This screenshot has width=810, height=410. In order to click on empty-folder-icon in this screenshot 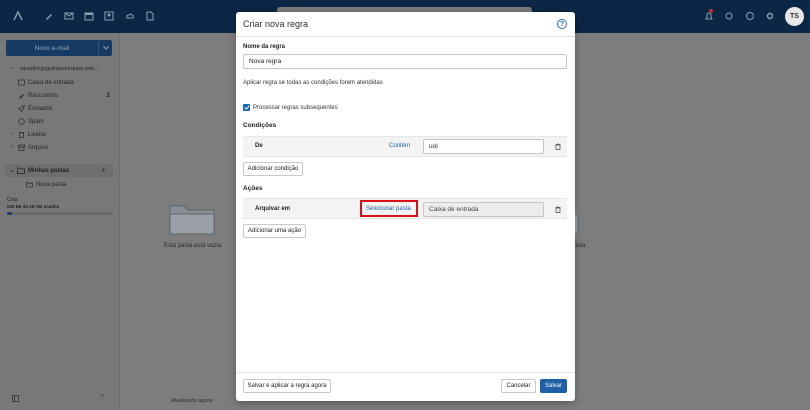, I will do `click(192, 220)`.